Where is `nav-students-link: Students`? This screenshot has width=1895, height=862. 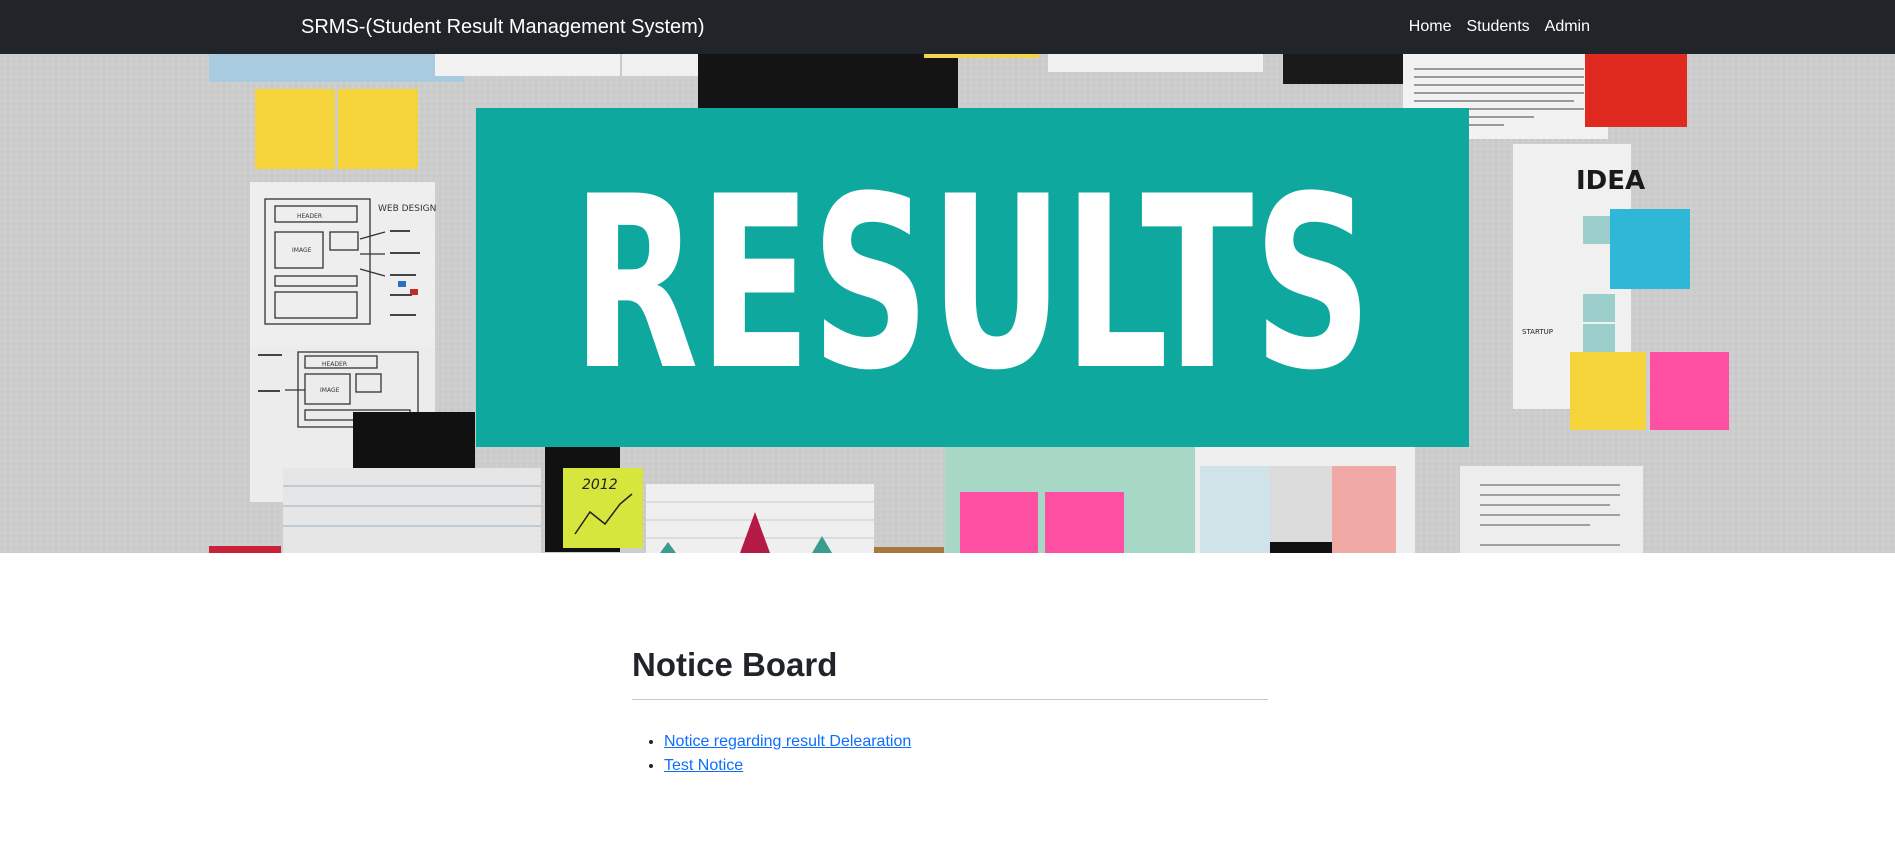
nav-students-link: Students is located at coordinates (1497, 27).